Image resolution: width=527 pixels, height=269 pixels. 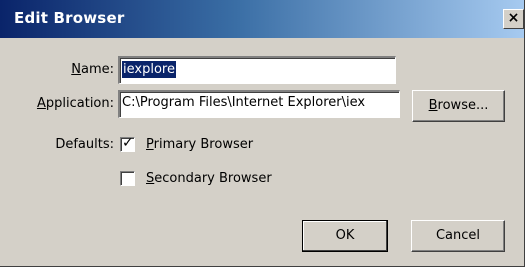 What do you see at coordinates (84, 144) in the screenshot?
I see `defaults-label: Defaults:` at bounding box center [84, 144].